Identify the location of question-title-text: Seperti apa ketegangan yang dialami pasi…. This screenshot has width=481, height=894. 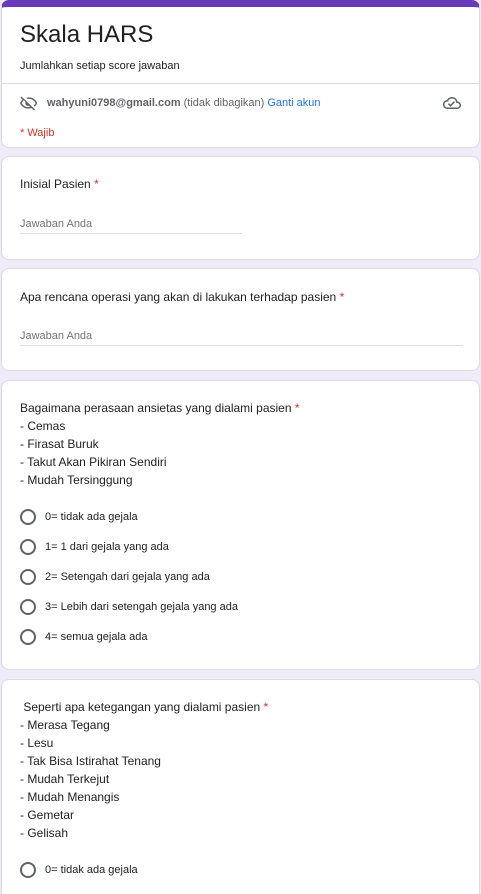
(140, 707).